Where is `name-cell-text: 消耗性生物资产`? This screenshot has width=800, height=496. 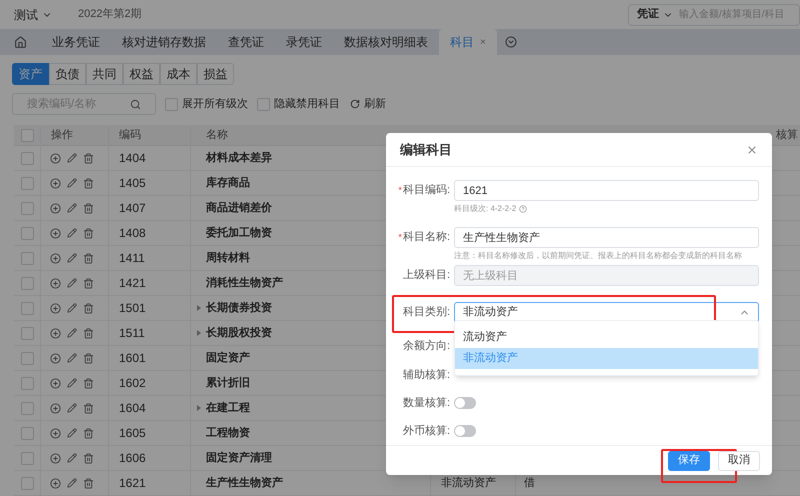 name-cell-text: 消耗性生物资产 is located at coordinates (244, 283).